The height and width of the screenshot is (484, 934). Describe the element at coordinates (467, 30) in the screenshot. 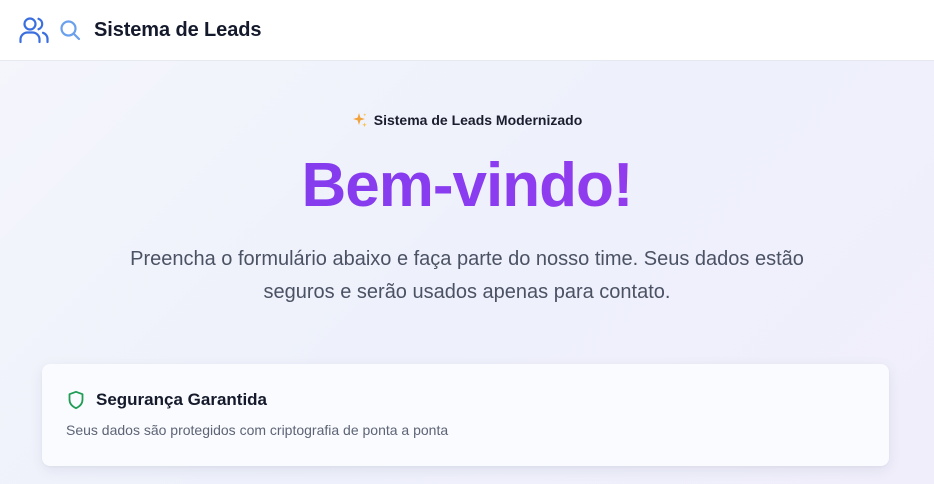

I see `top-bar: Sistema de Leads` at that location.